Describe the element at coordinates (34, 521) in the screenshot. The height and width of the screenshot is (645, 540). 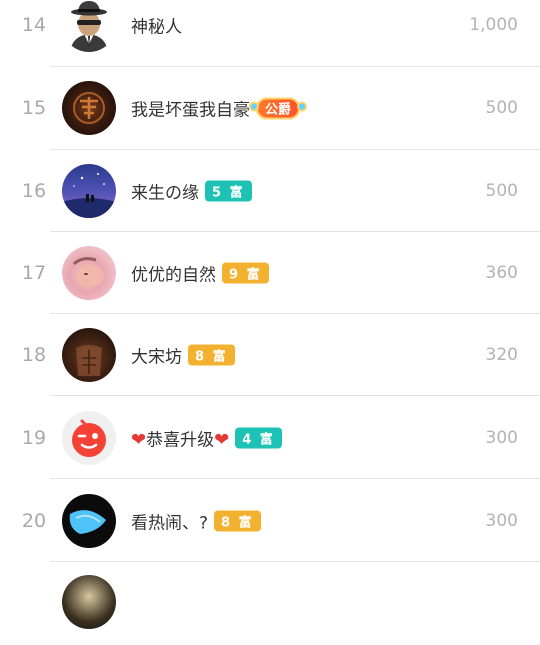
I see `rank-number: 20` at that location.